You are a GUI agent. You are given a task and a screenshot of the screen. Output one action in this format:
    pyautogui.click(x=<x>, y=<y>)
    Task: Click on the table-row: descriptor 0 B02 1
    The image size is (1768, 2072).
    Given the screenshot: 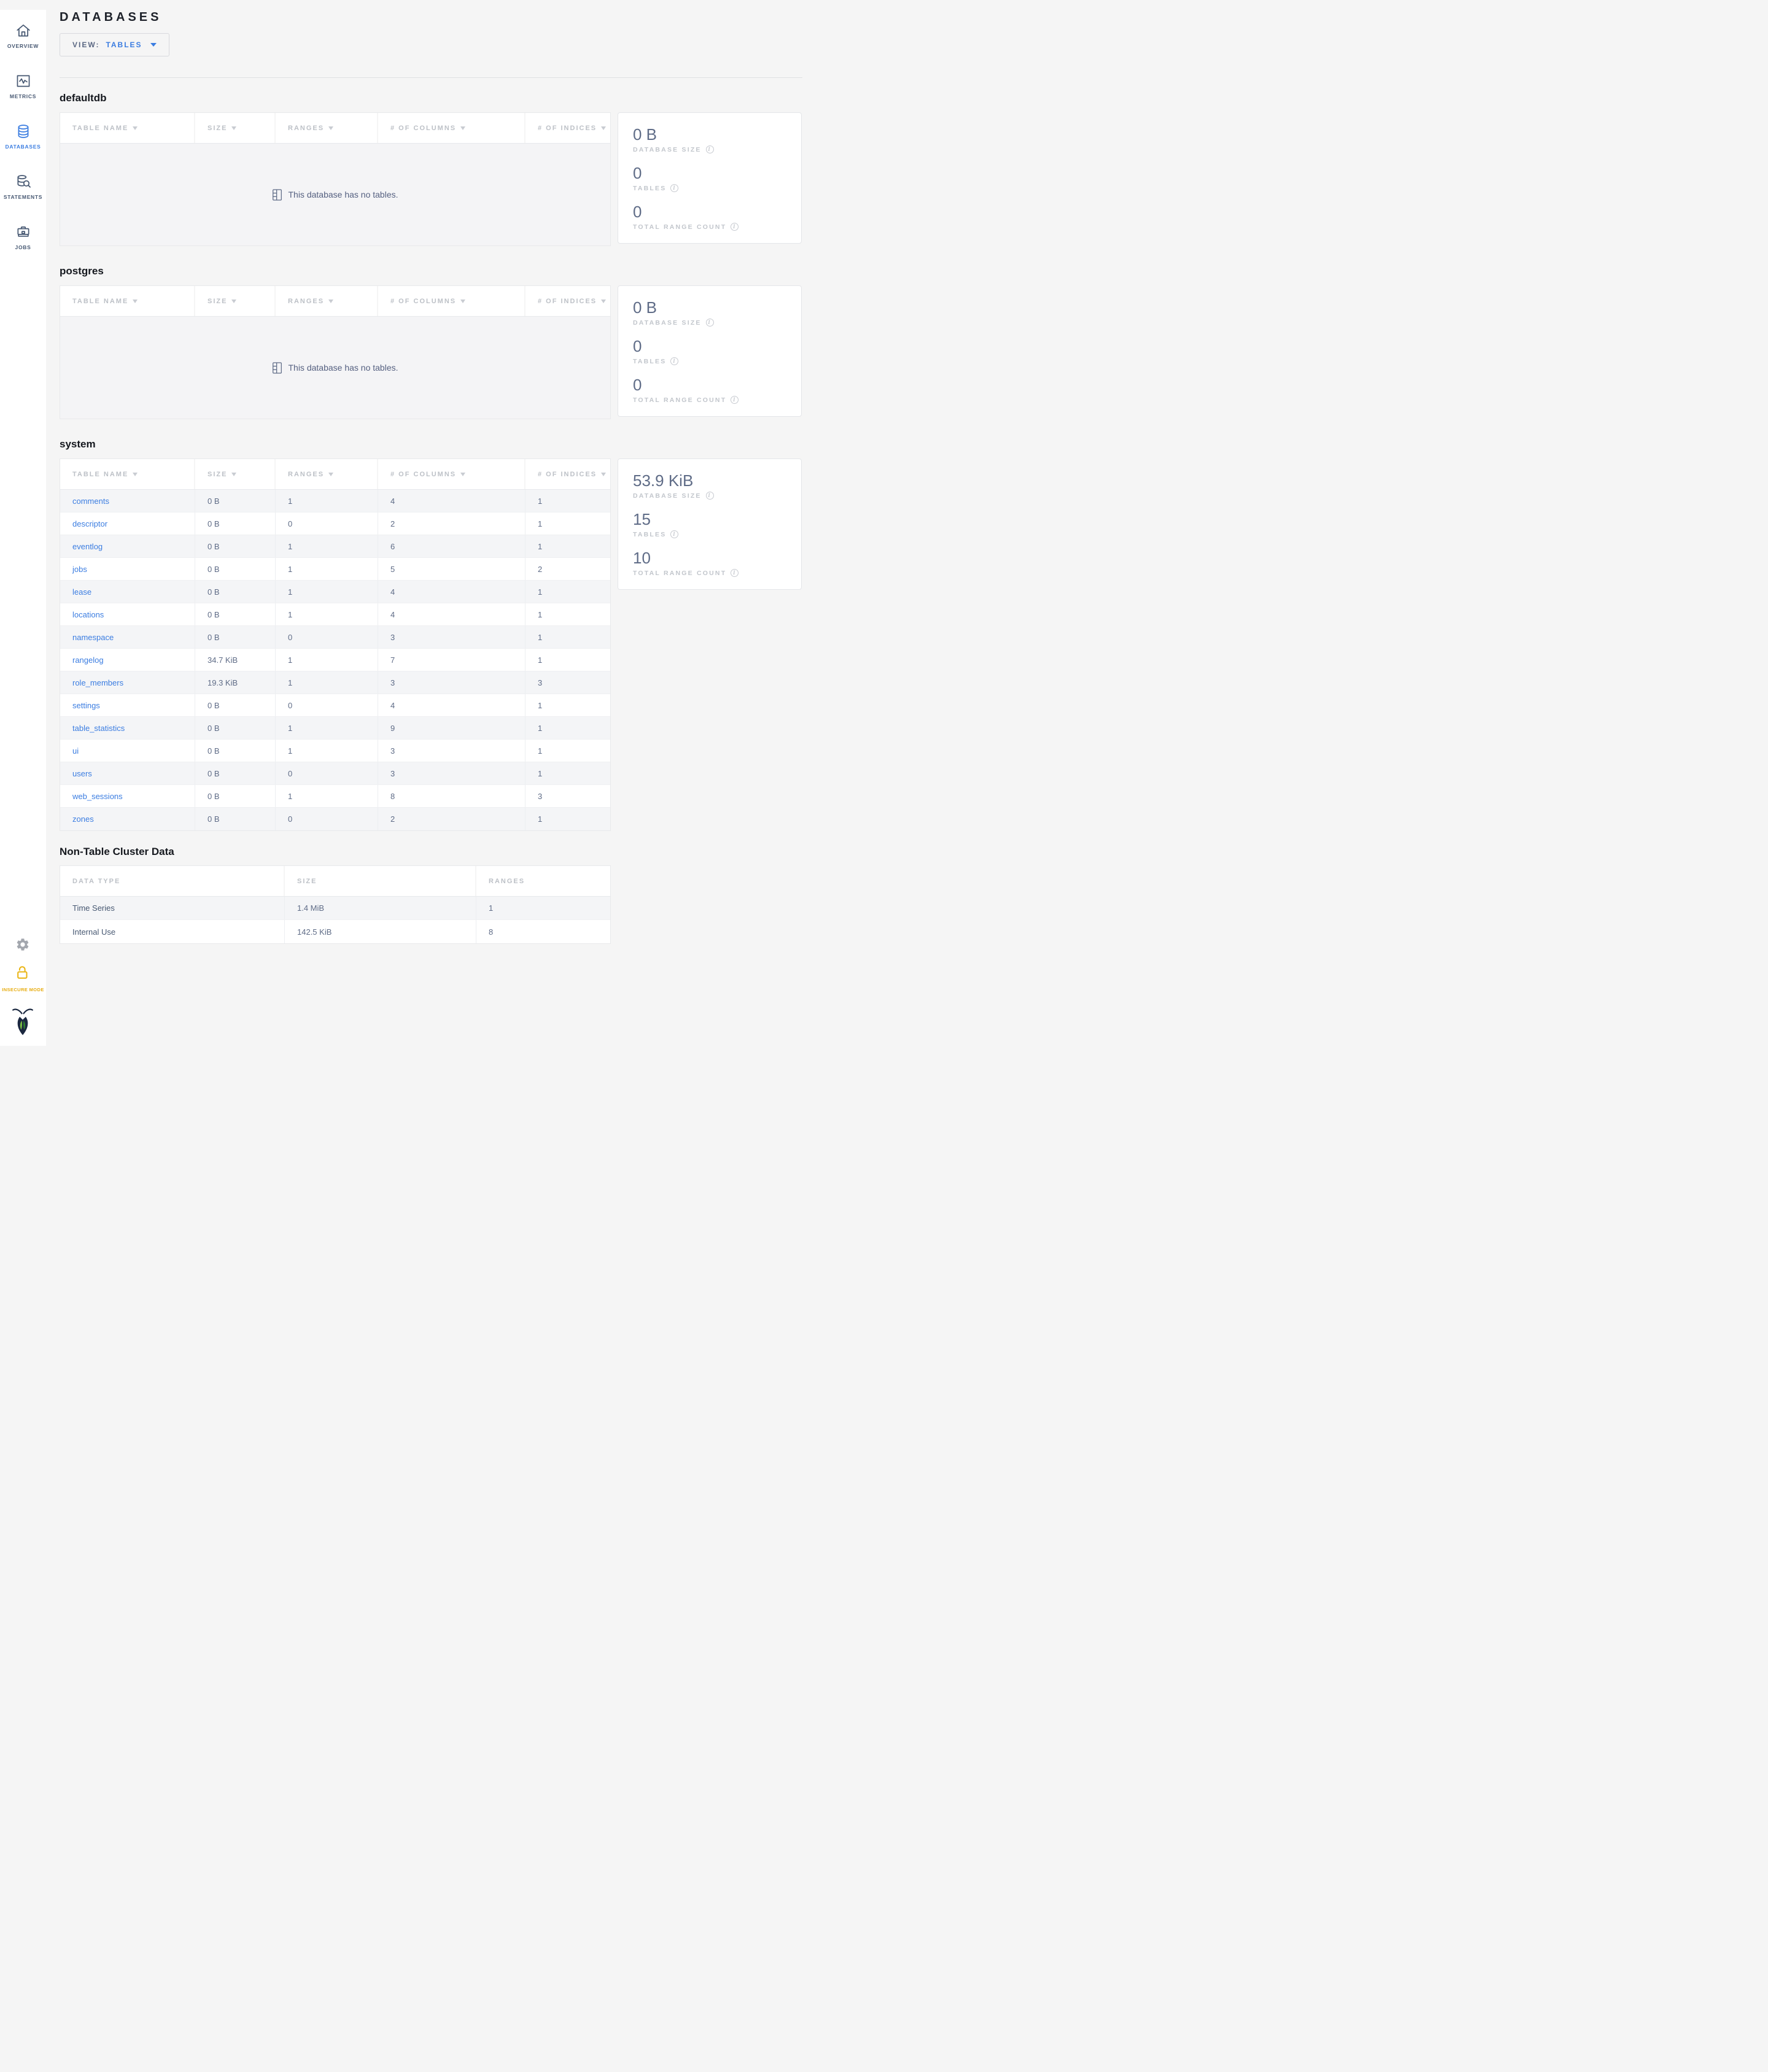 What is the action you would take?
    pyautogui.click(x=335, y=523)
    